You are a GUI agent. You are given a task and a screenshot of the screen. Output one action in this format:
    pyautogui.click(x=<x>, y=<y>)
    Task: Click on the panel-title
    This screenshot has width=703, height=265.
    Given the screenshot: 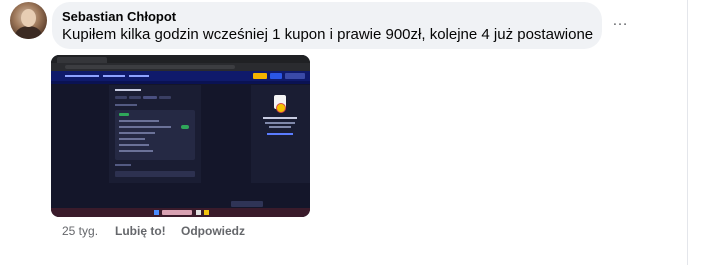 What is the action you would take?
    pyautogui.click(x=128, y=90)
    